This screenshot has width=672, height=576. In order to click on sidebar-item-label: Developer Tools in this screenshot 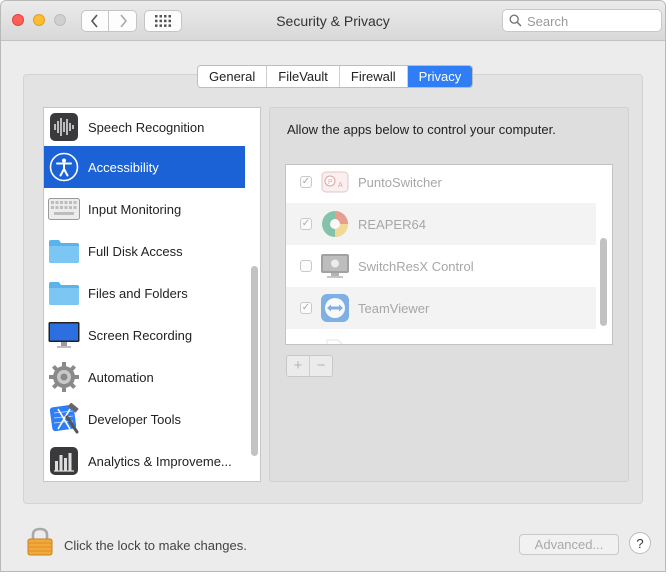, I will do `click(134, 419)`.